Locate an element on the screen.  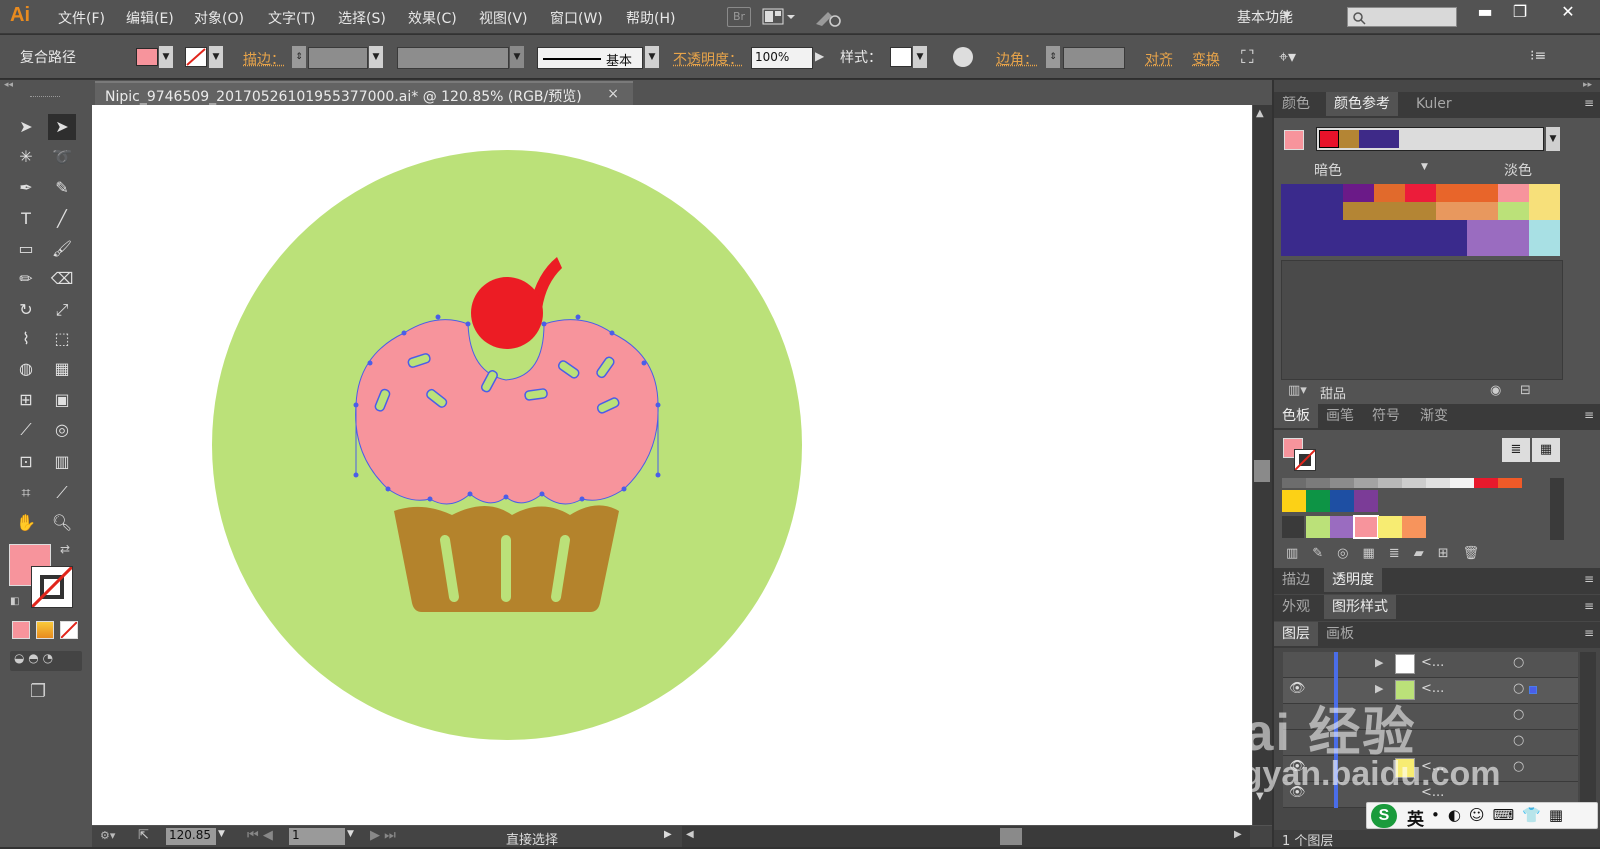
stroke-none-swatch is located at coordinates (196, 57).